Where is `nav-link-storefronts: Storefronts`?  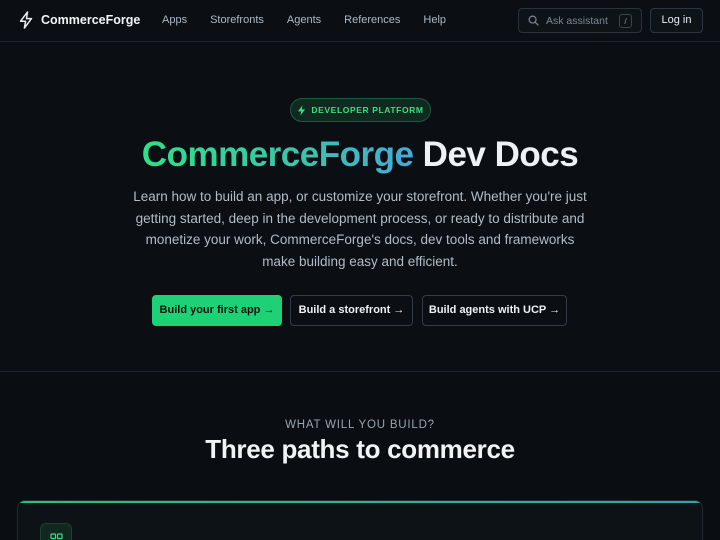
nav-link-storefronts: Storefronts is located at coordinates (237, 20).